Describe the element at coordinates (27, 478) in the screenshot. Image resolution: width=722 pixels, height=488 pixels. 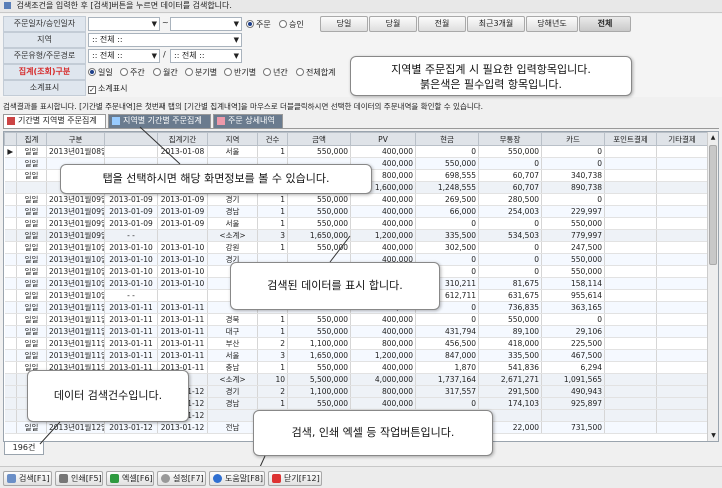
I see `search-button: 검색[F1]` at that location.